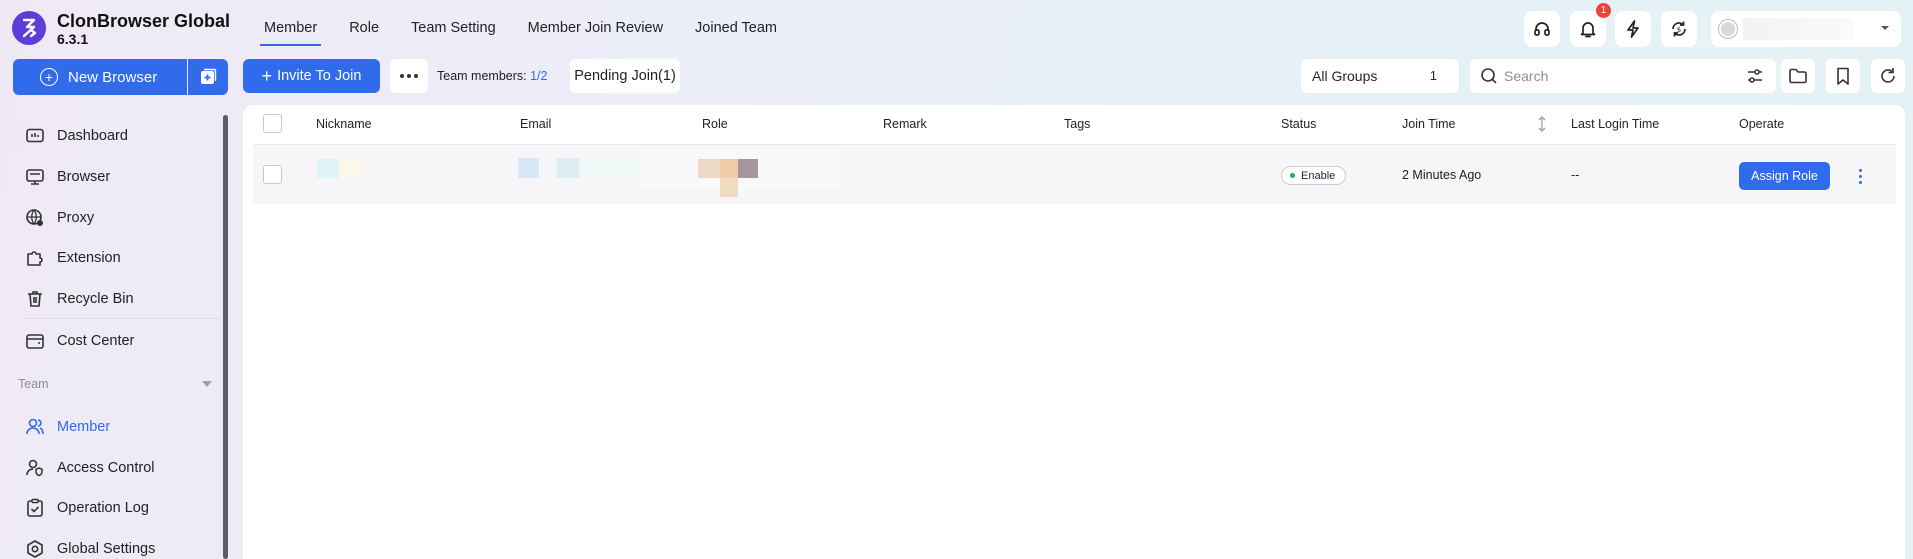  What do you see at coordinates (267, 76) in the screenshot?
I see `plus-icon: +` at bounding box center [267, 76].